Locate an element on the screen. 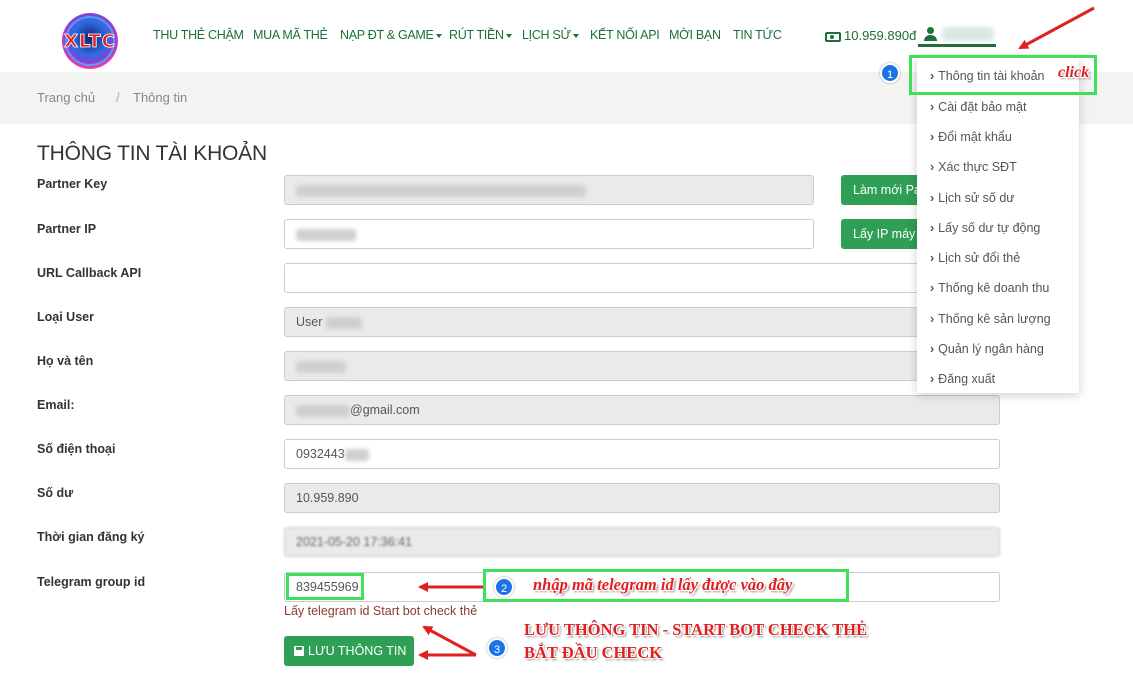  arrow-to-help-link is located at coordinates (449, 641).